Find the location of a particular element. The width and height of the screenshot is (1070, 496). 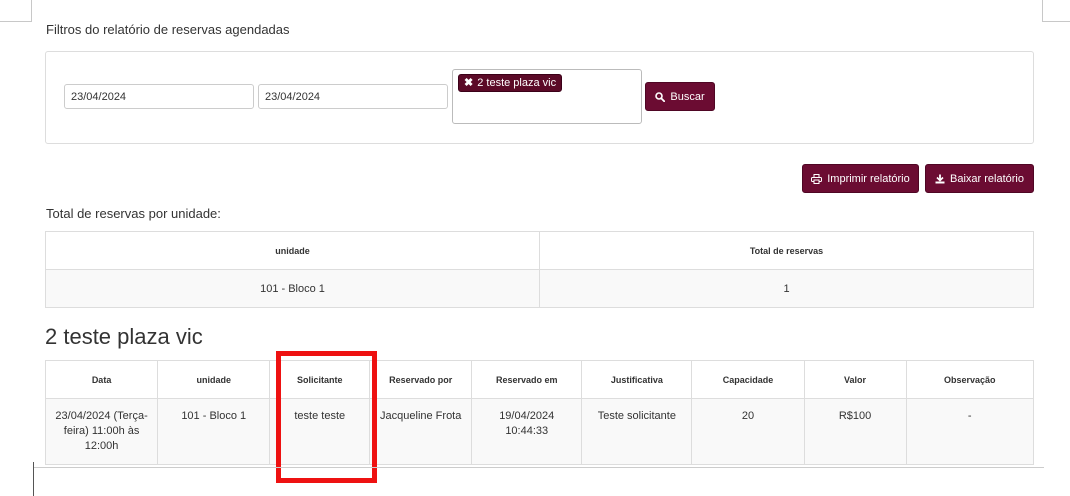

requester-cell: teste teste is located at coordinates (320, 431).